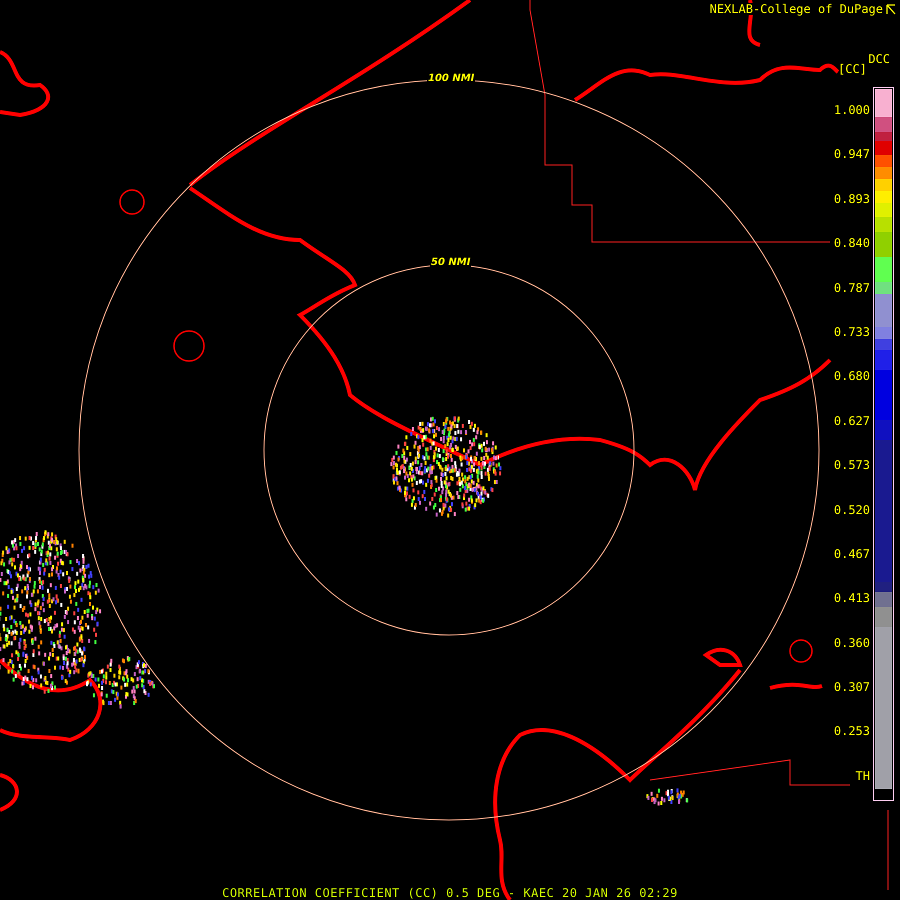 The width and height of the screenshot is (900, 900). I want to click on range-ring-label: 100 NMI, so click(451, 79).